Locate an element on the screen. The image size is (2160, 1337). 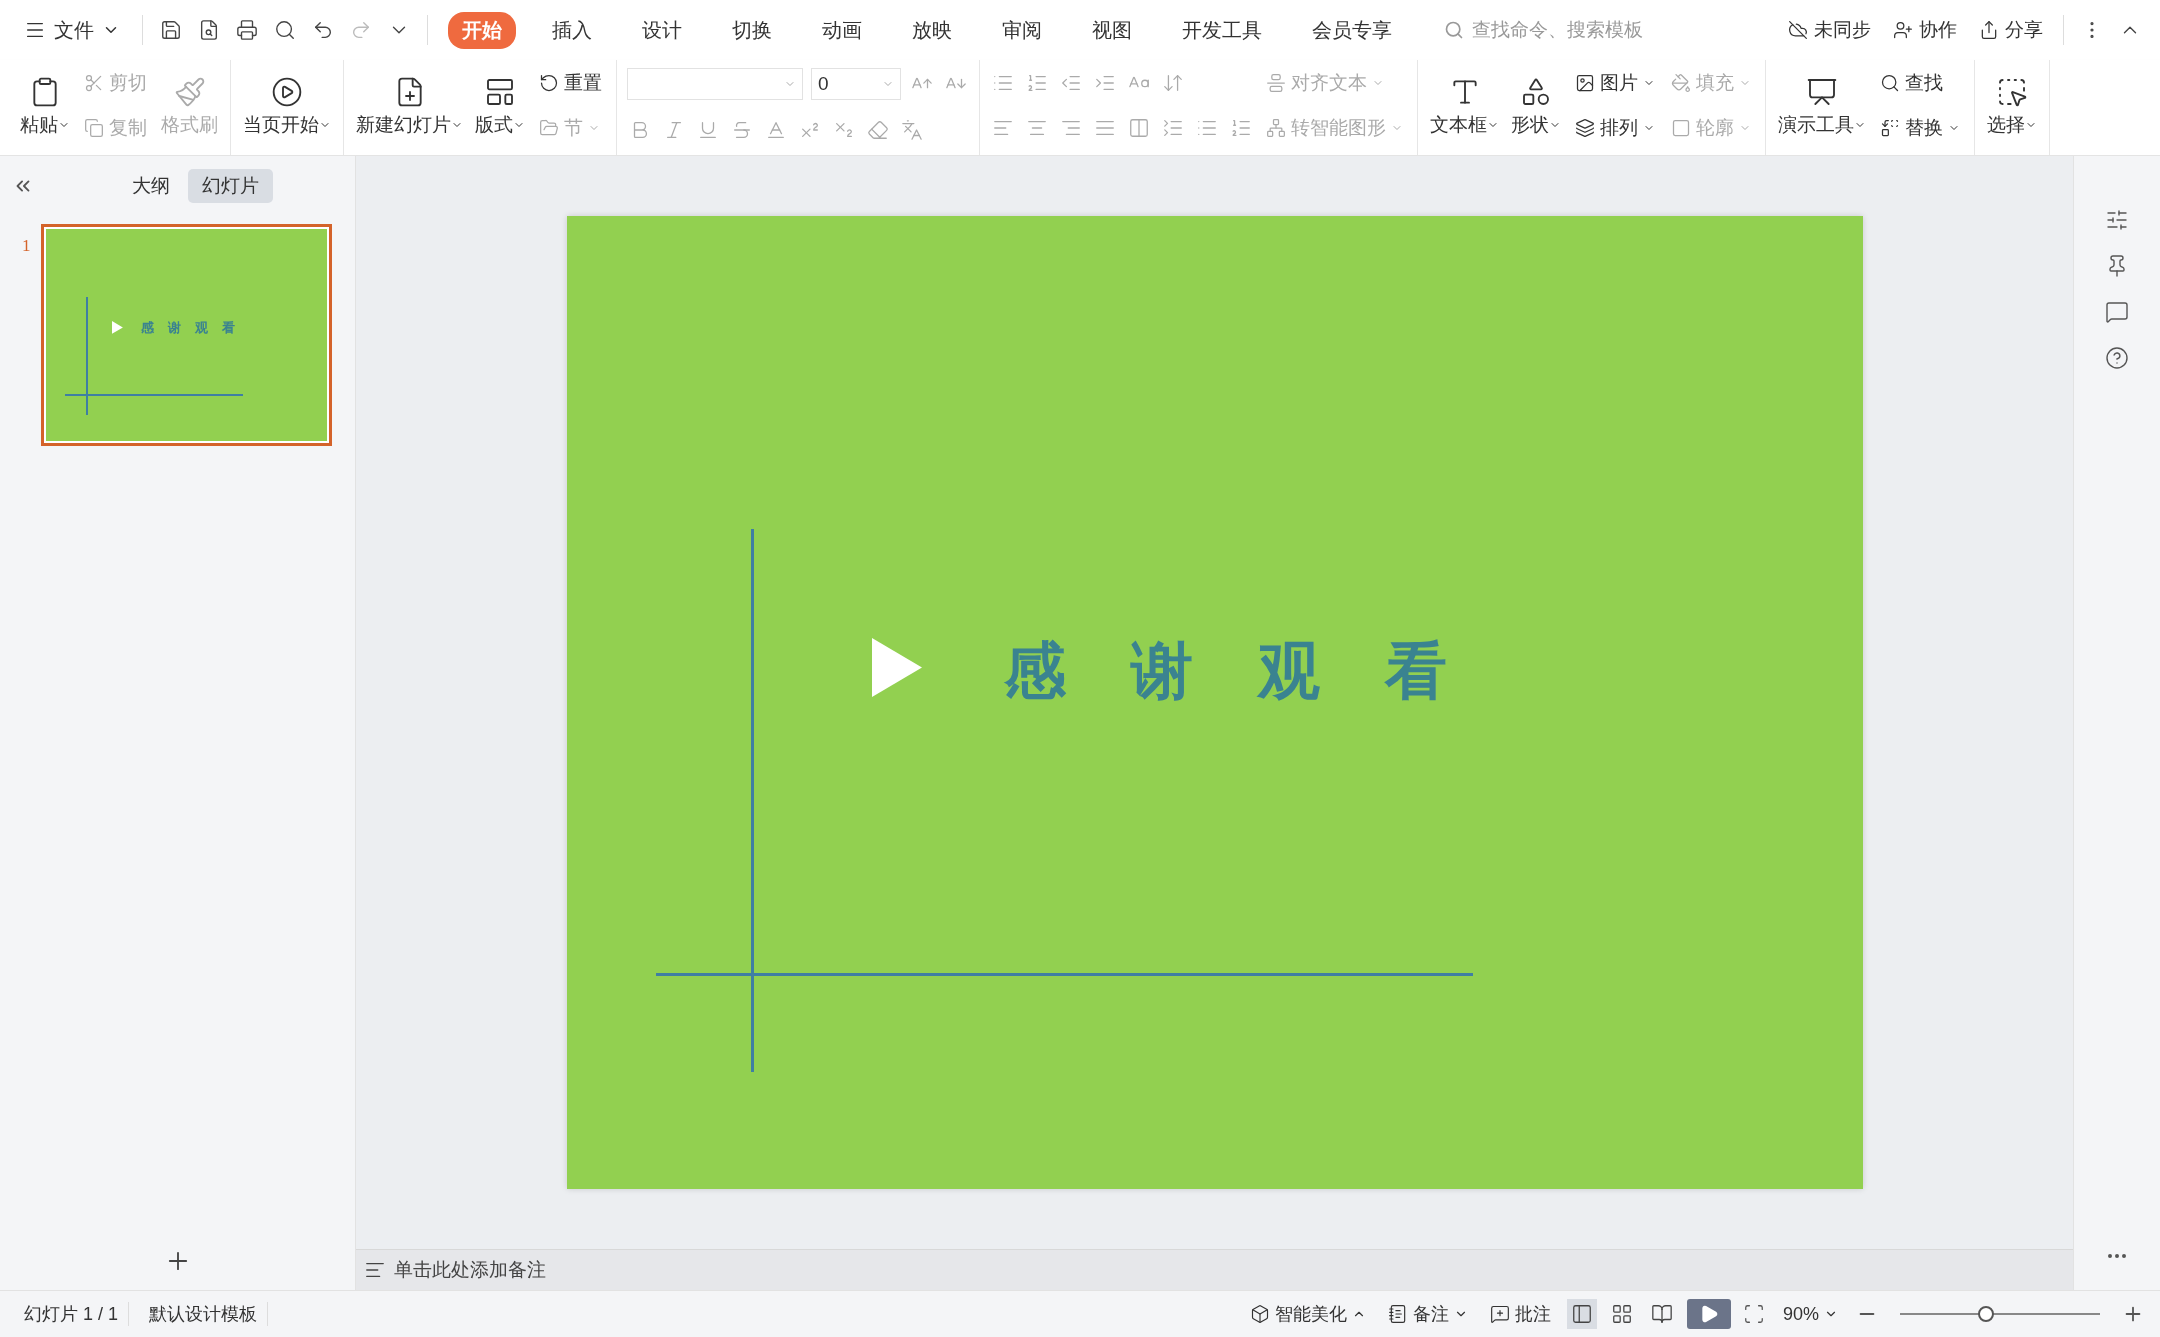
ribbon-tab: 插入 is located at coordinates (572, 30).